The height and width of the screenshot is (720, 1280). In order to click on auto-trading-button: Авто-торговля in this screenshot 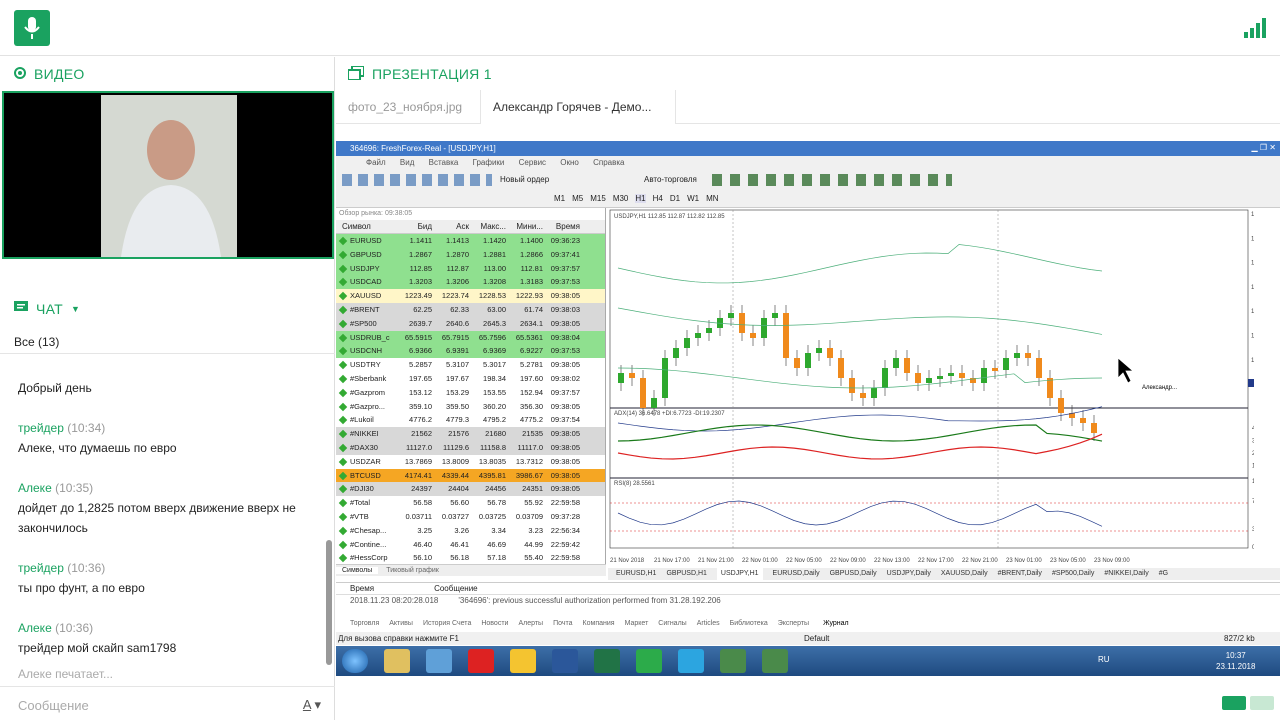, I will do `click(670, 179)`.